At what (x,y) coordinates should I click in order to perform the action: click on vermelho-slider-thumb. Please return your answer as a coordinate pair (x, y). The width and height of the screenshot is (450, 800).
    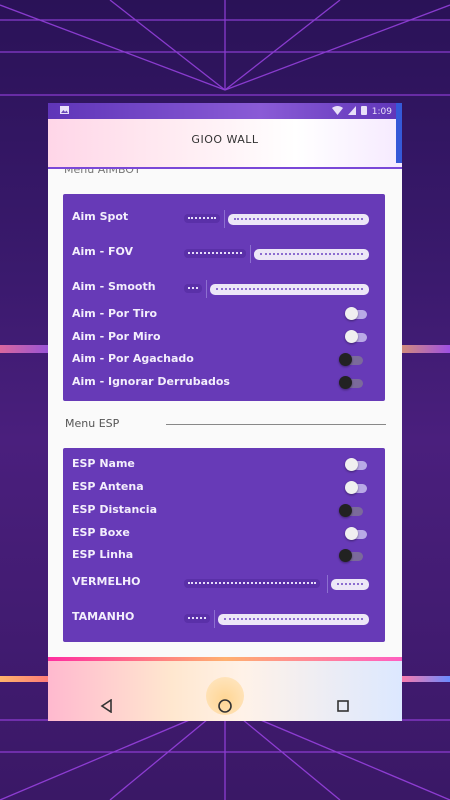
    Looking at the image, I should click on (327, 584).